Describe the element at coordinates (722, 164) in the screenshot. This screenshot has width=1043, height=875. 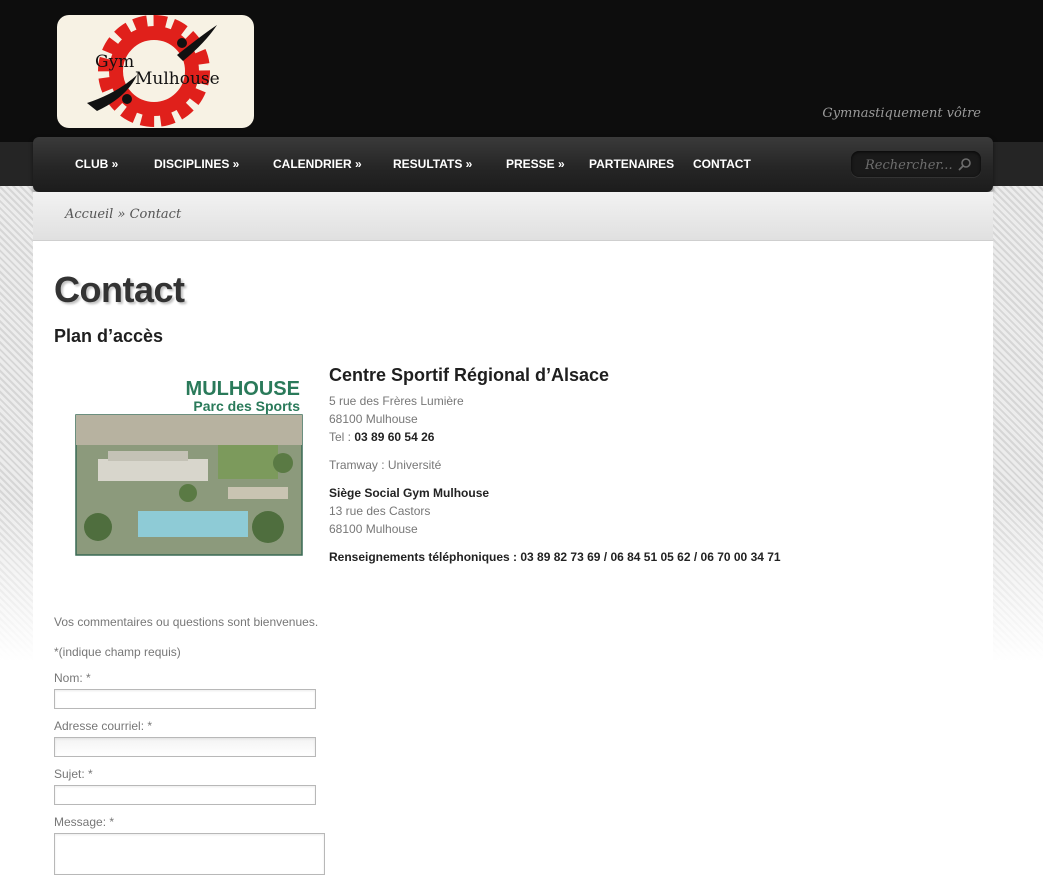
I see `nav-item-contact: CONTACT` at that location.